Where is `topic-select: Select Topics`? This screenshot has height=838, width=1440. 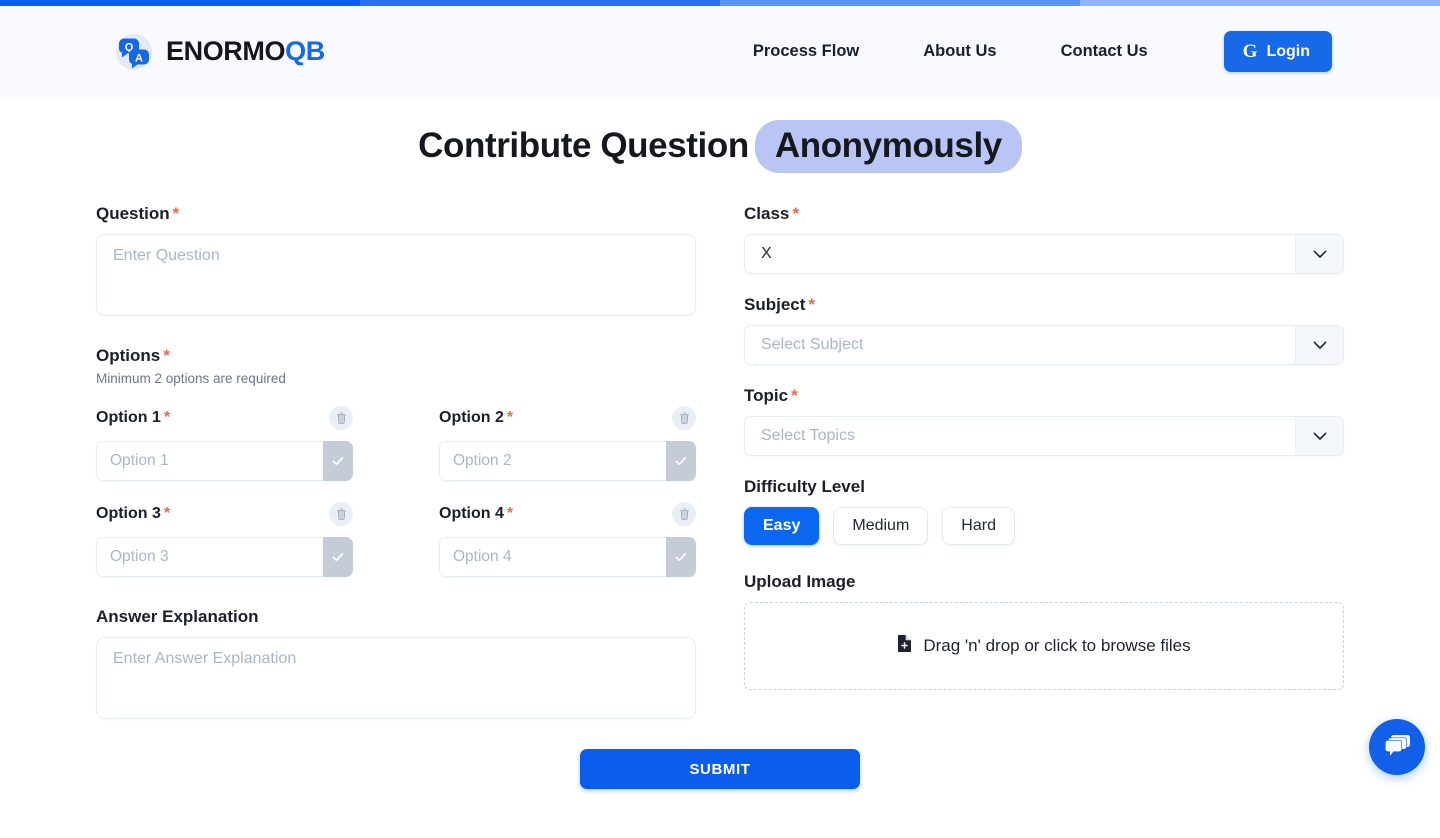
topic-select: Select Topics is located at coordinates (1044, 436).